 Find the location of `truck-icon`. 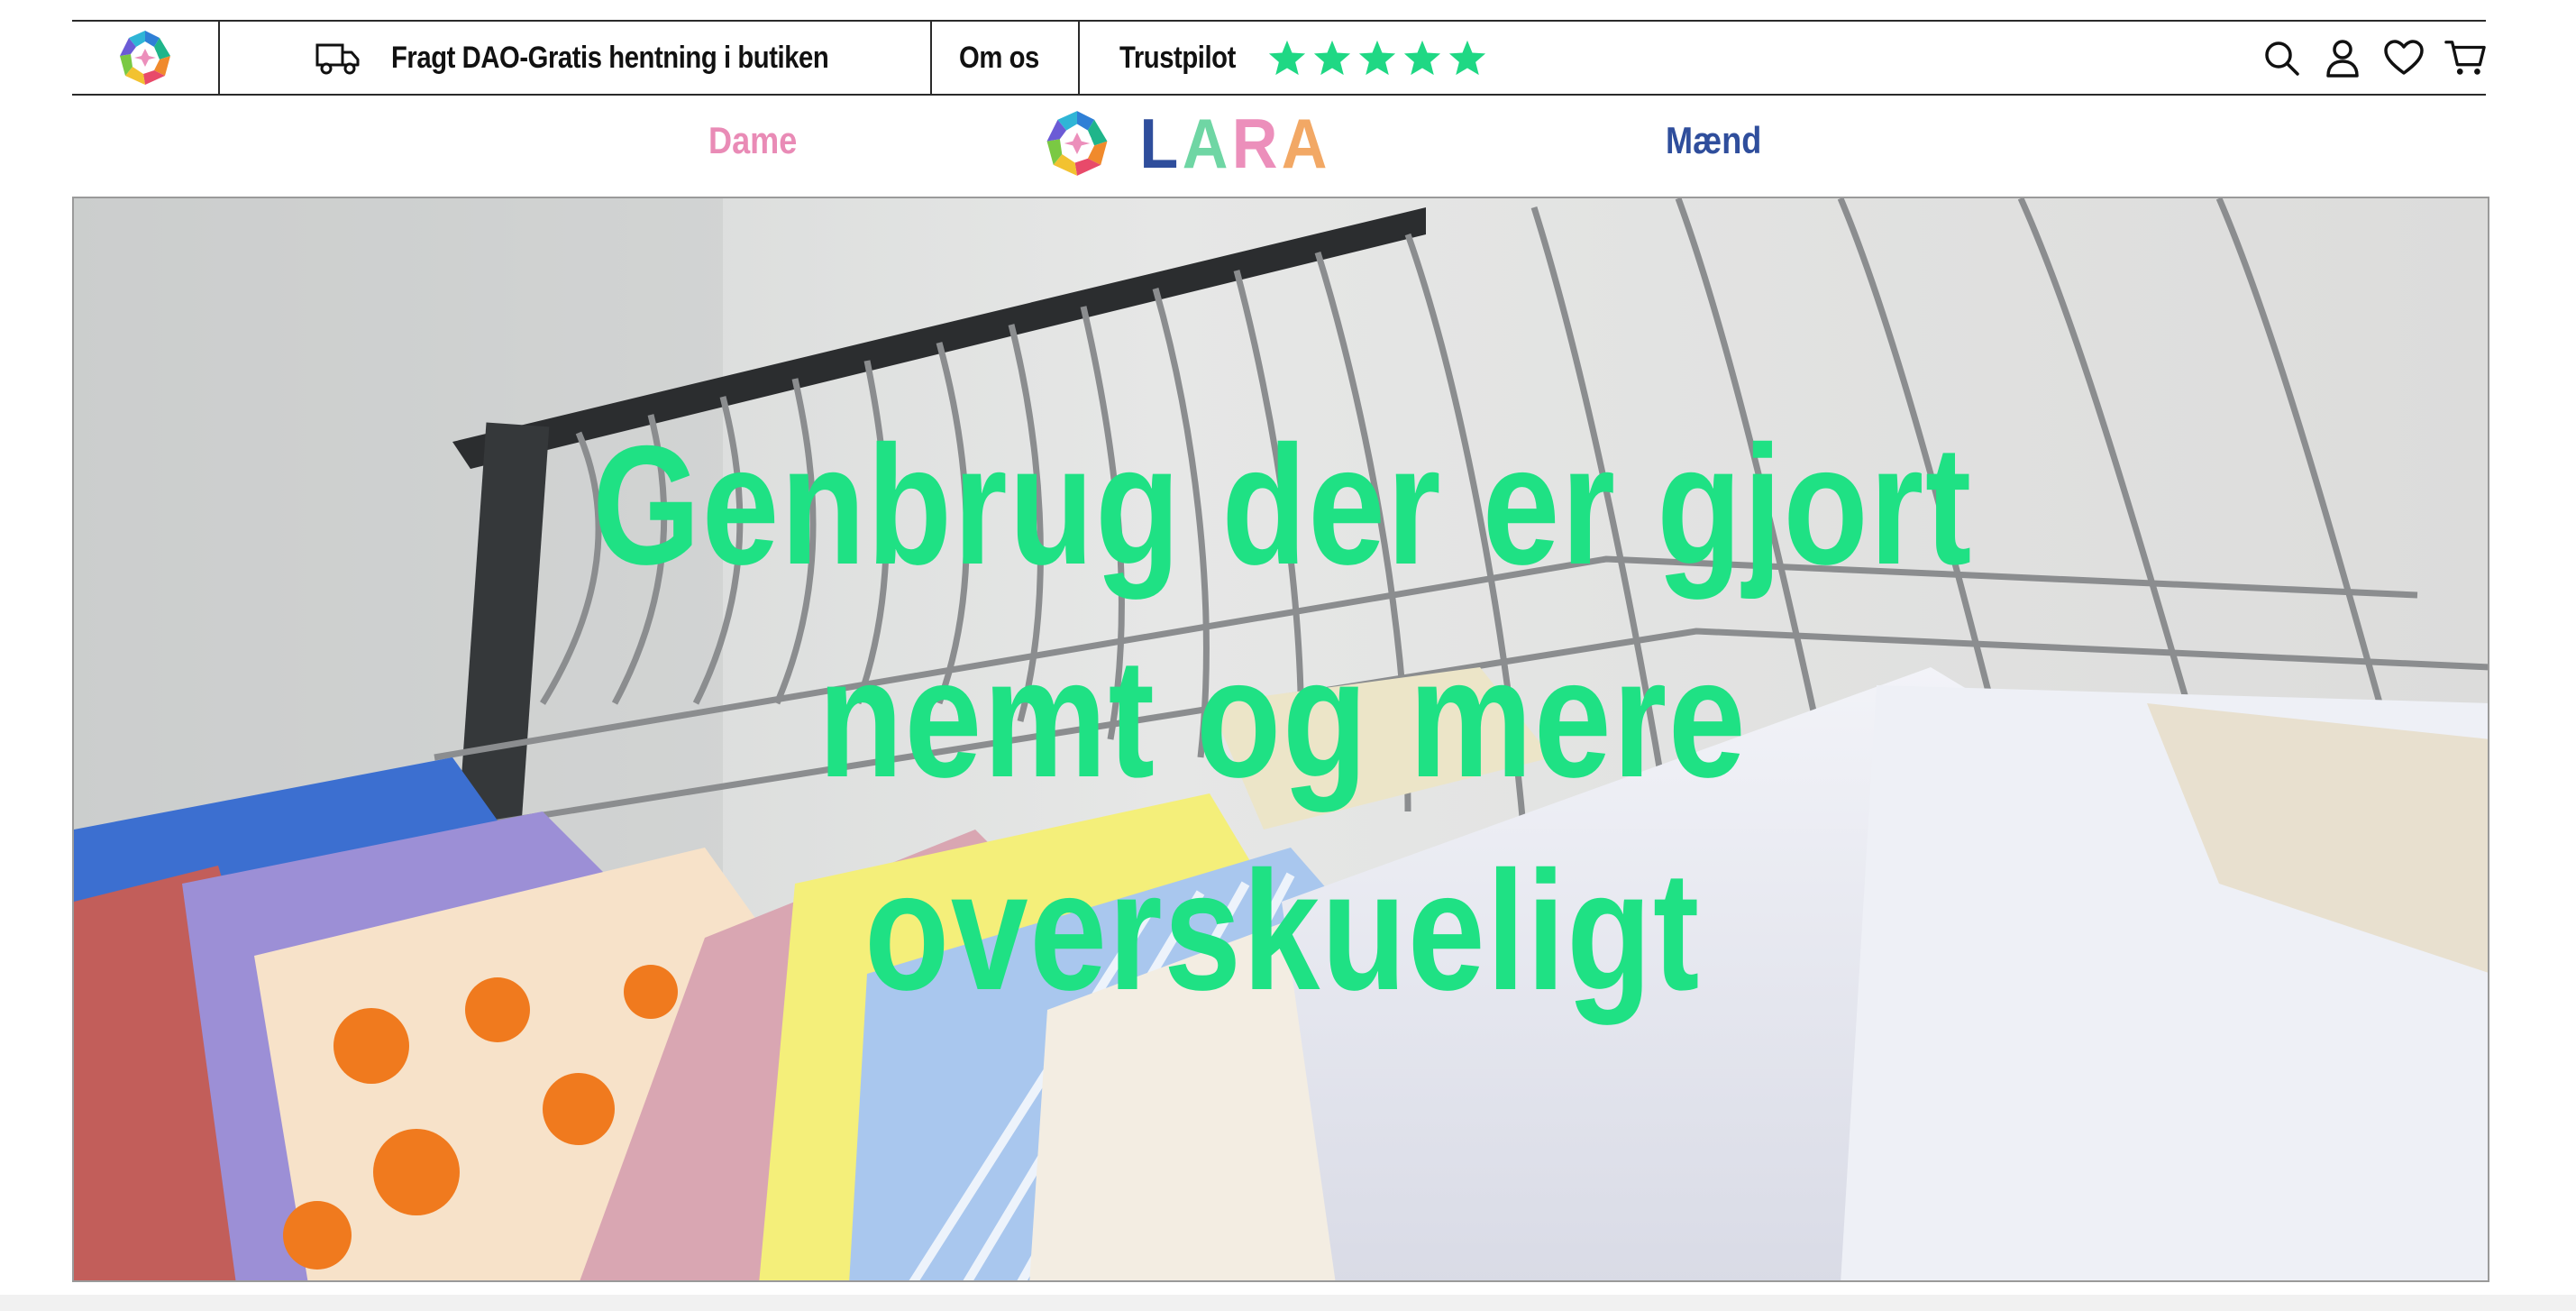

truck-icon is located at coordinates (338, 58).